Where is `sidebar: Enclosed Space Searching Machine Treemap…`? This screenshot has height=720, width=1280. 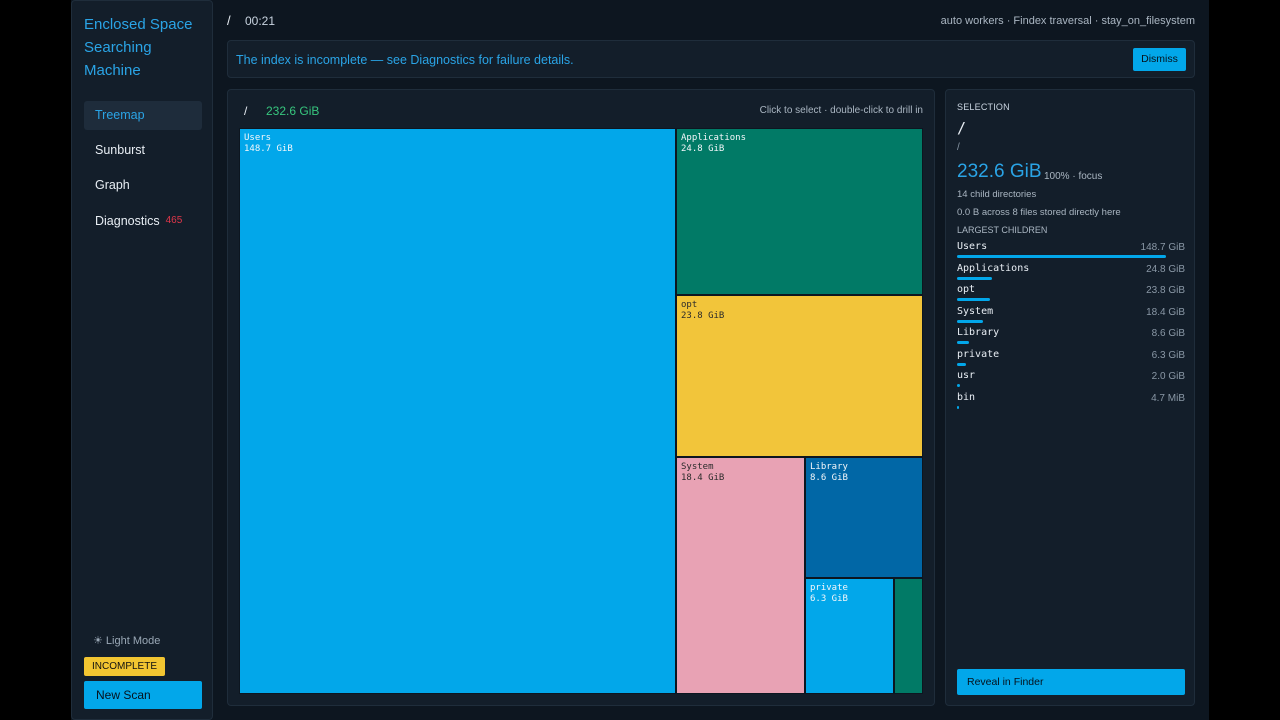
sidebar: Enclosed Space Searching Machine Treemap… is located at coordinates (142, 360).